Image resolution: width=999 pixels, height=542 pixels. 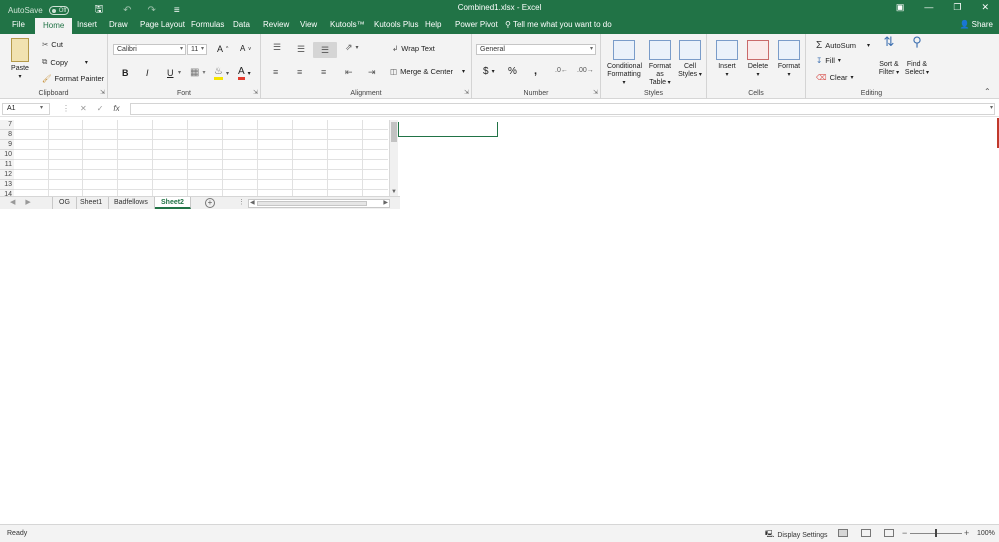 I want to click on align-middle-icon: ☰, so click(x=301, y=49).